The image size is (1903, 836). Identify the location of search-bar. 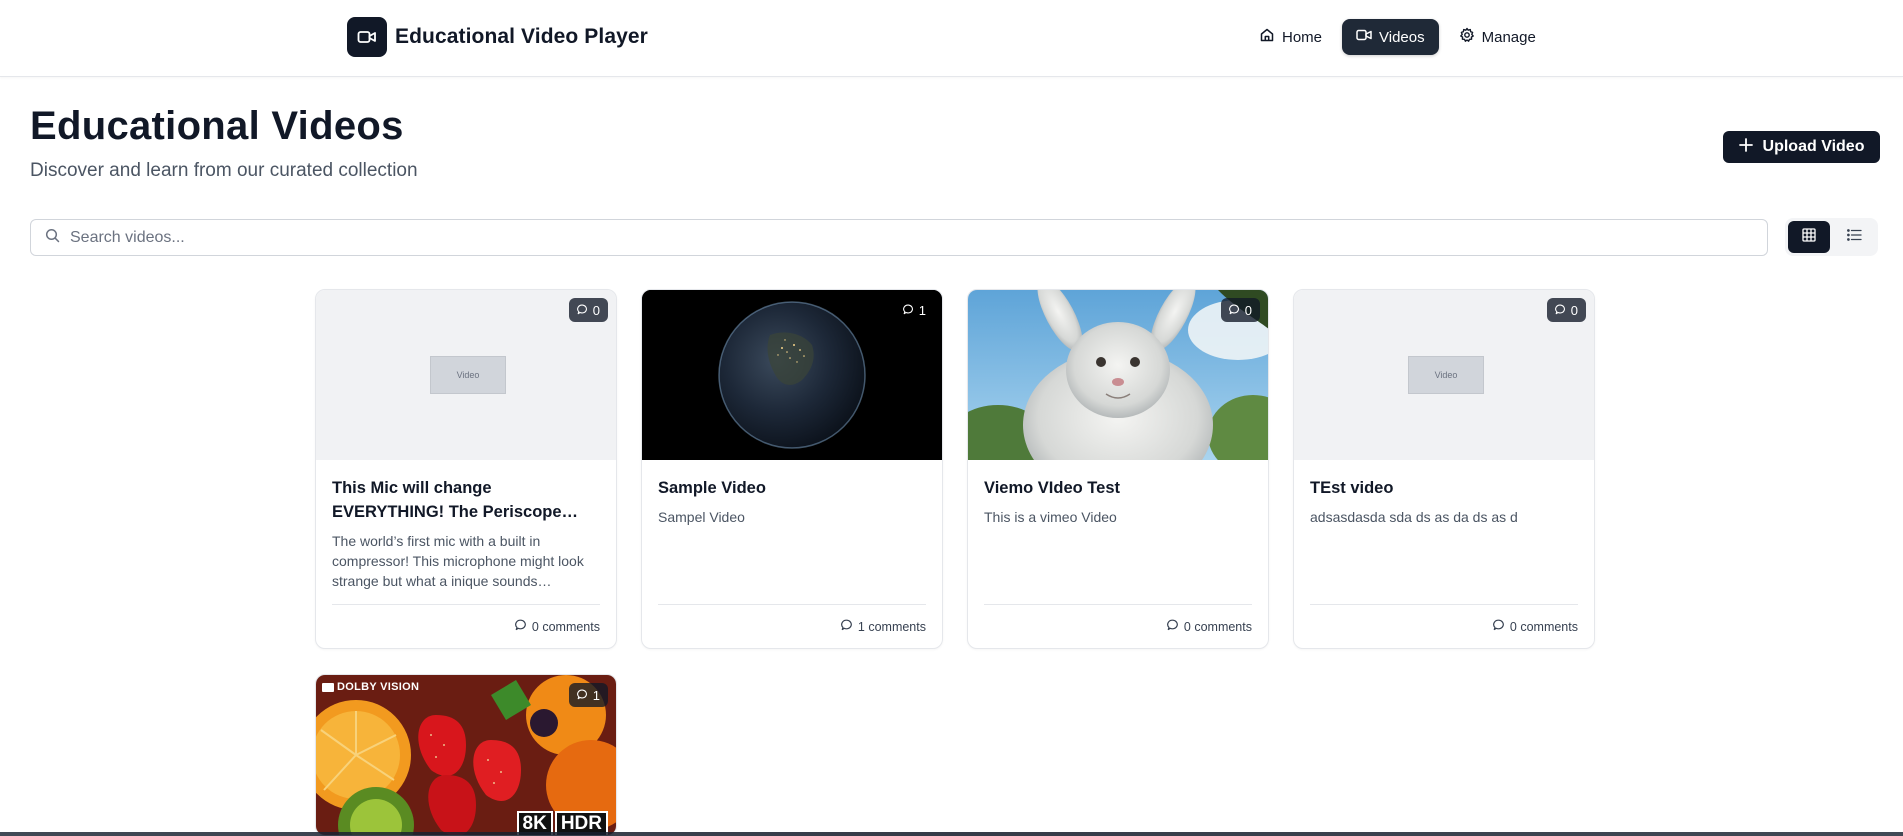
(899, 237).